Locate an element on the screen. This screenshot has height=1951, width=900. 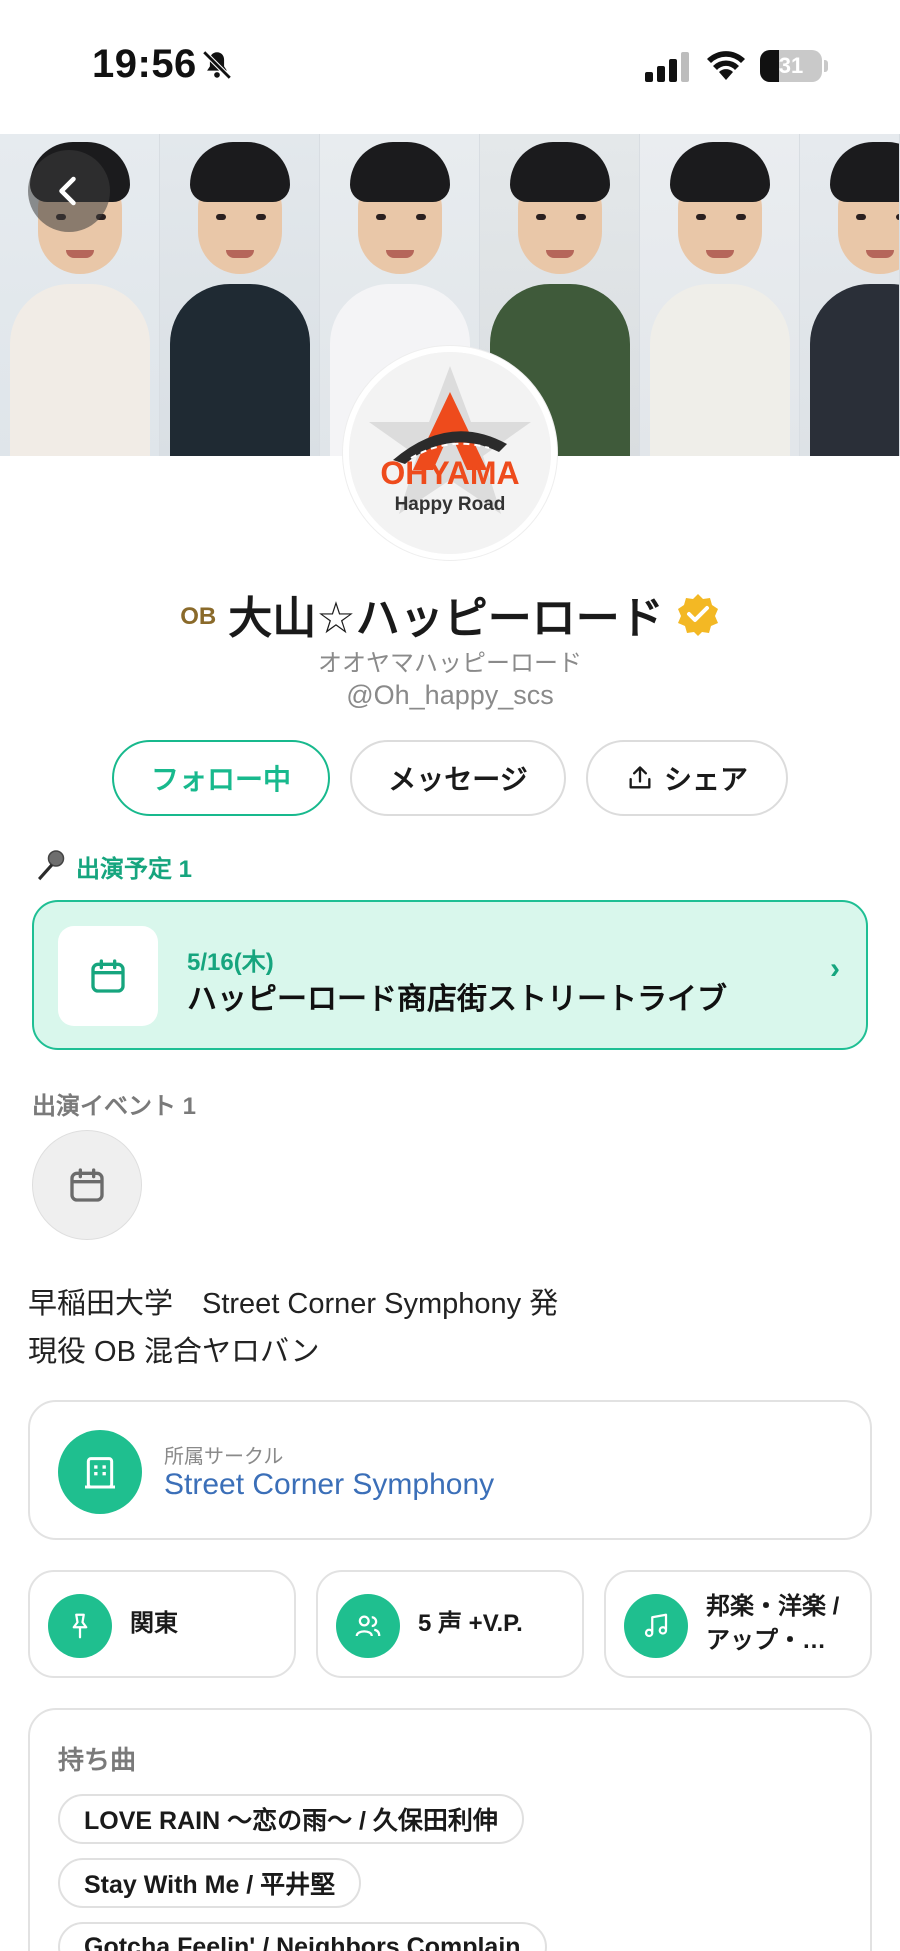
voices-card: 5 声 +V.P. is located at coordinates (450, 1624).